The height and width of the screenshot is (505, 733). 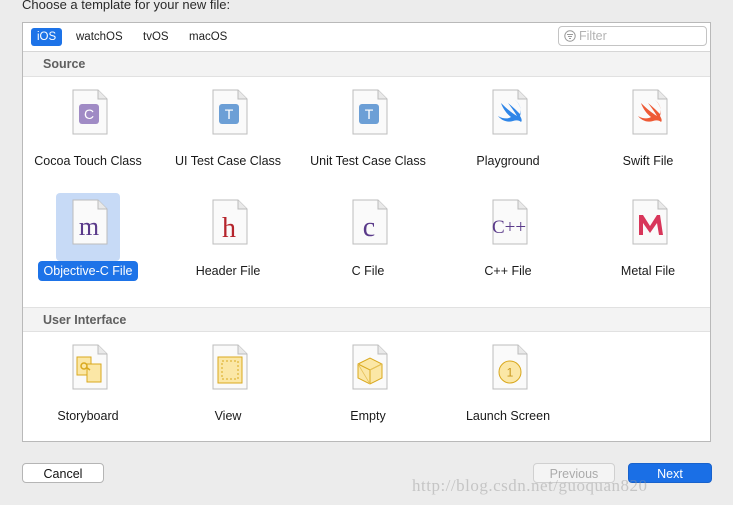 What do you see at coordinates (639, 36) in the screenshot?
I see `filter-input` at bounding box center [639, 36].